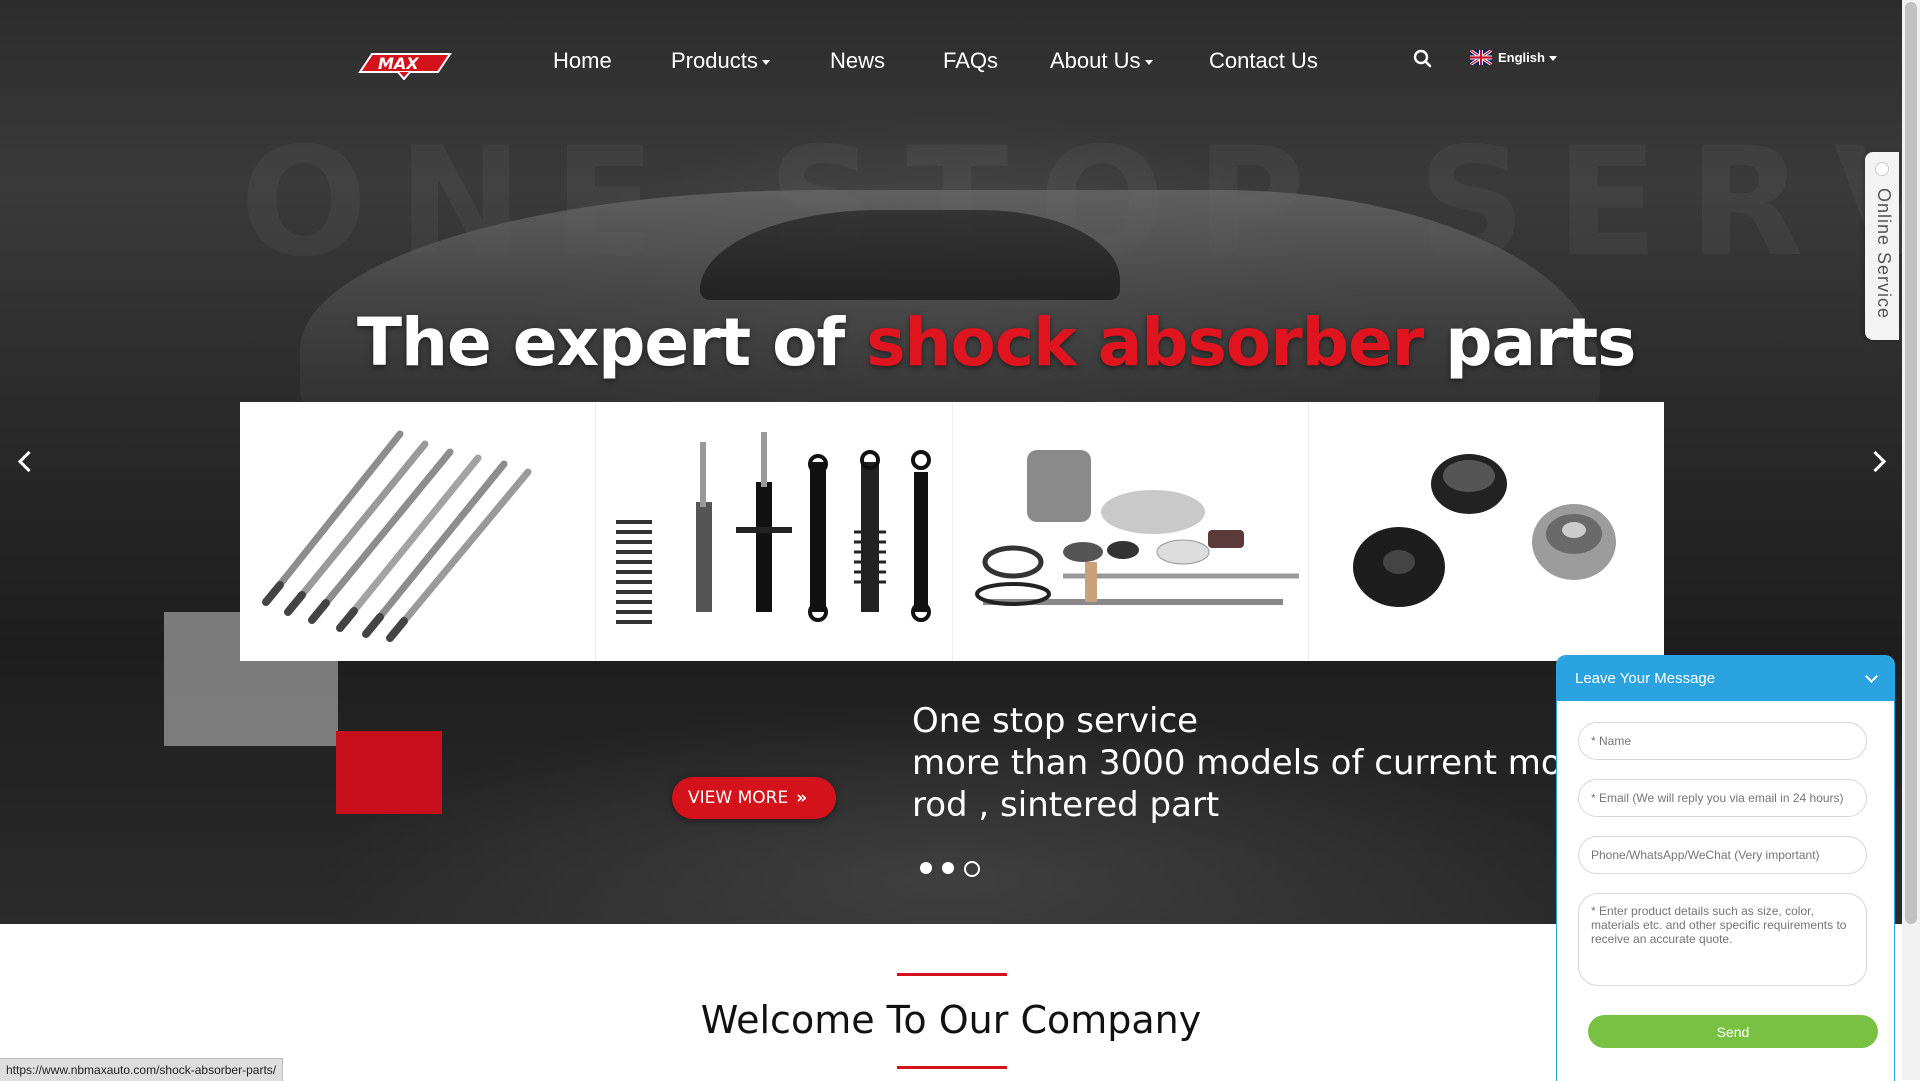  I want to click on message-widget-header: Leave Your Message, so click(1725, 678).